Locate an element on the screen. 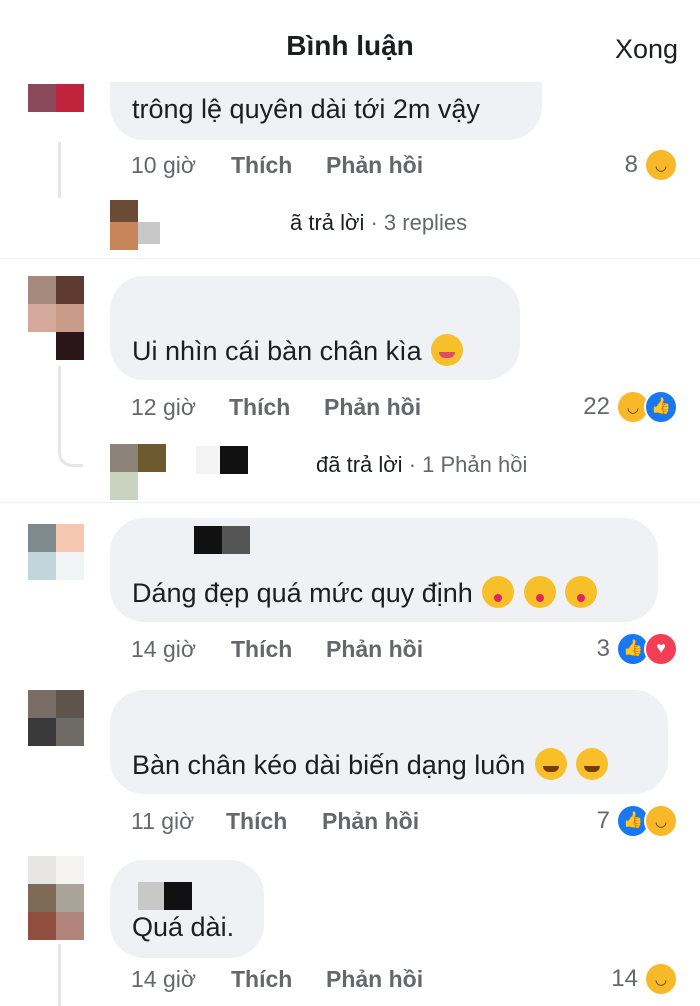  reaction-summary: 8 ◡ is located at coordinates (651, 165).